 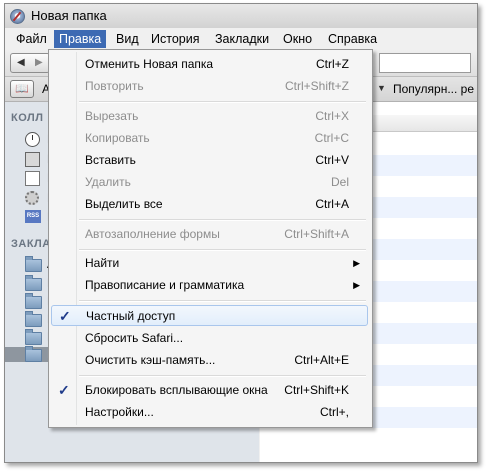 What do you see at coordinates (40, 199) in the screenshot?
I see `sidebar-item-4: Б` at bounding box center [40, 199].